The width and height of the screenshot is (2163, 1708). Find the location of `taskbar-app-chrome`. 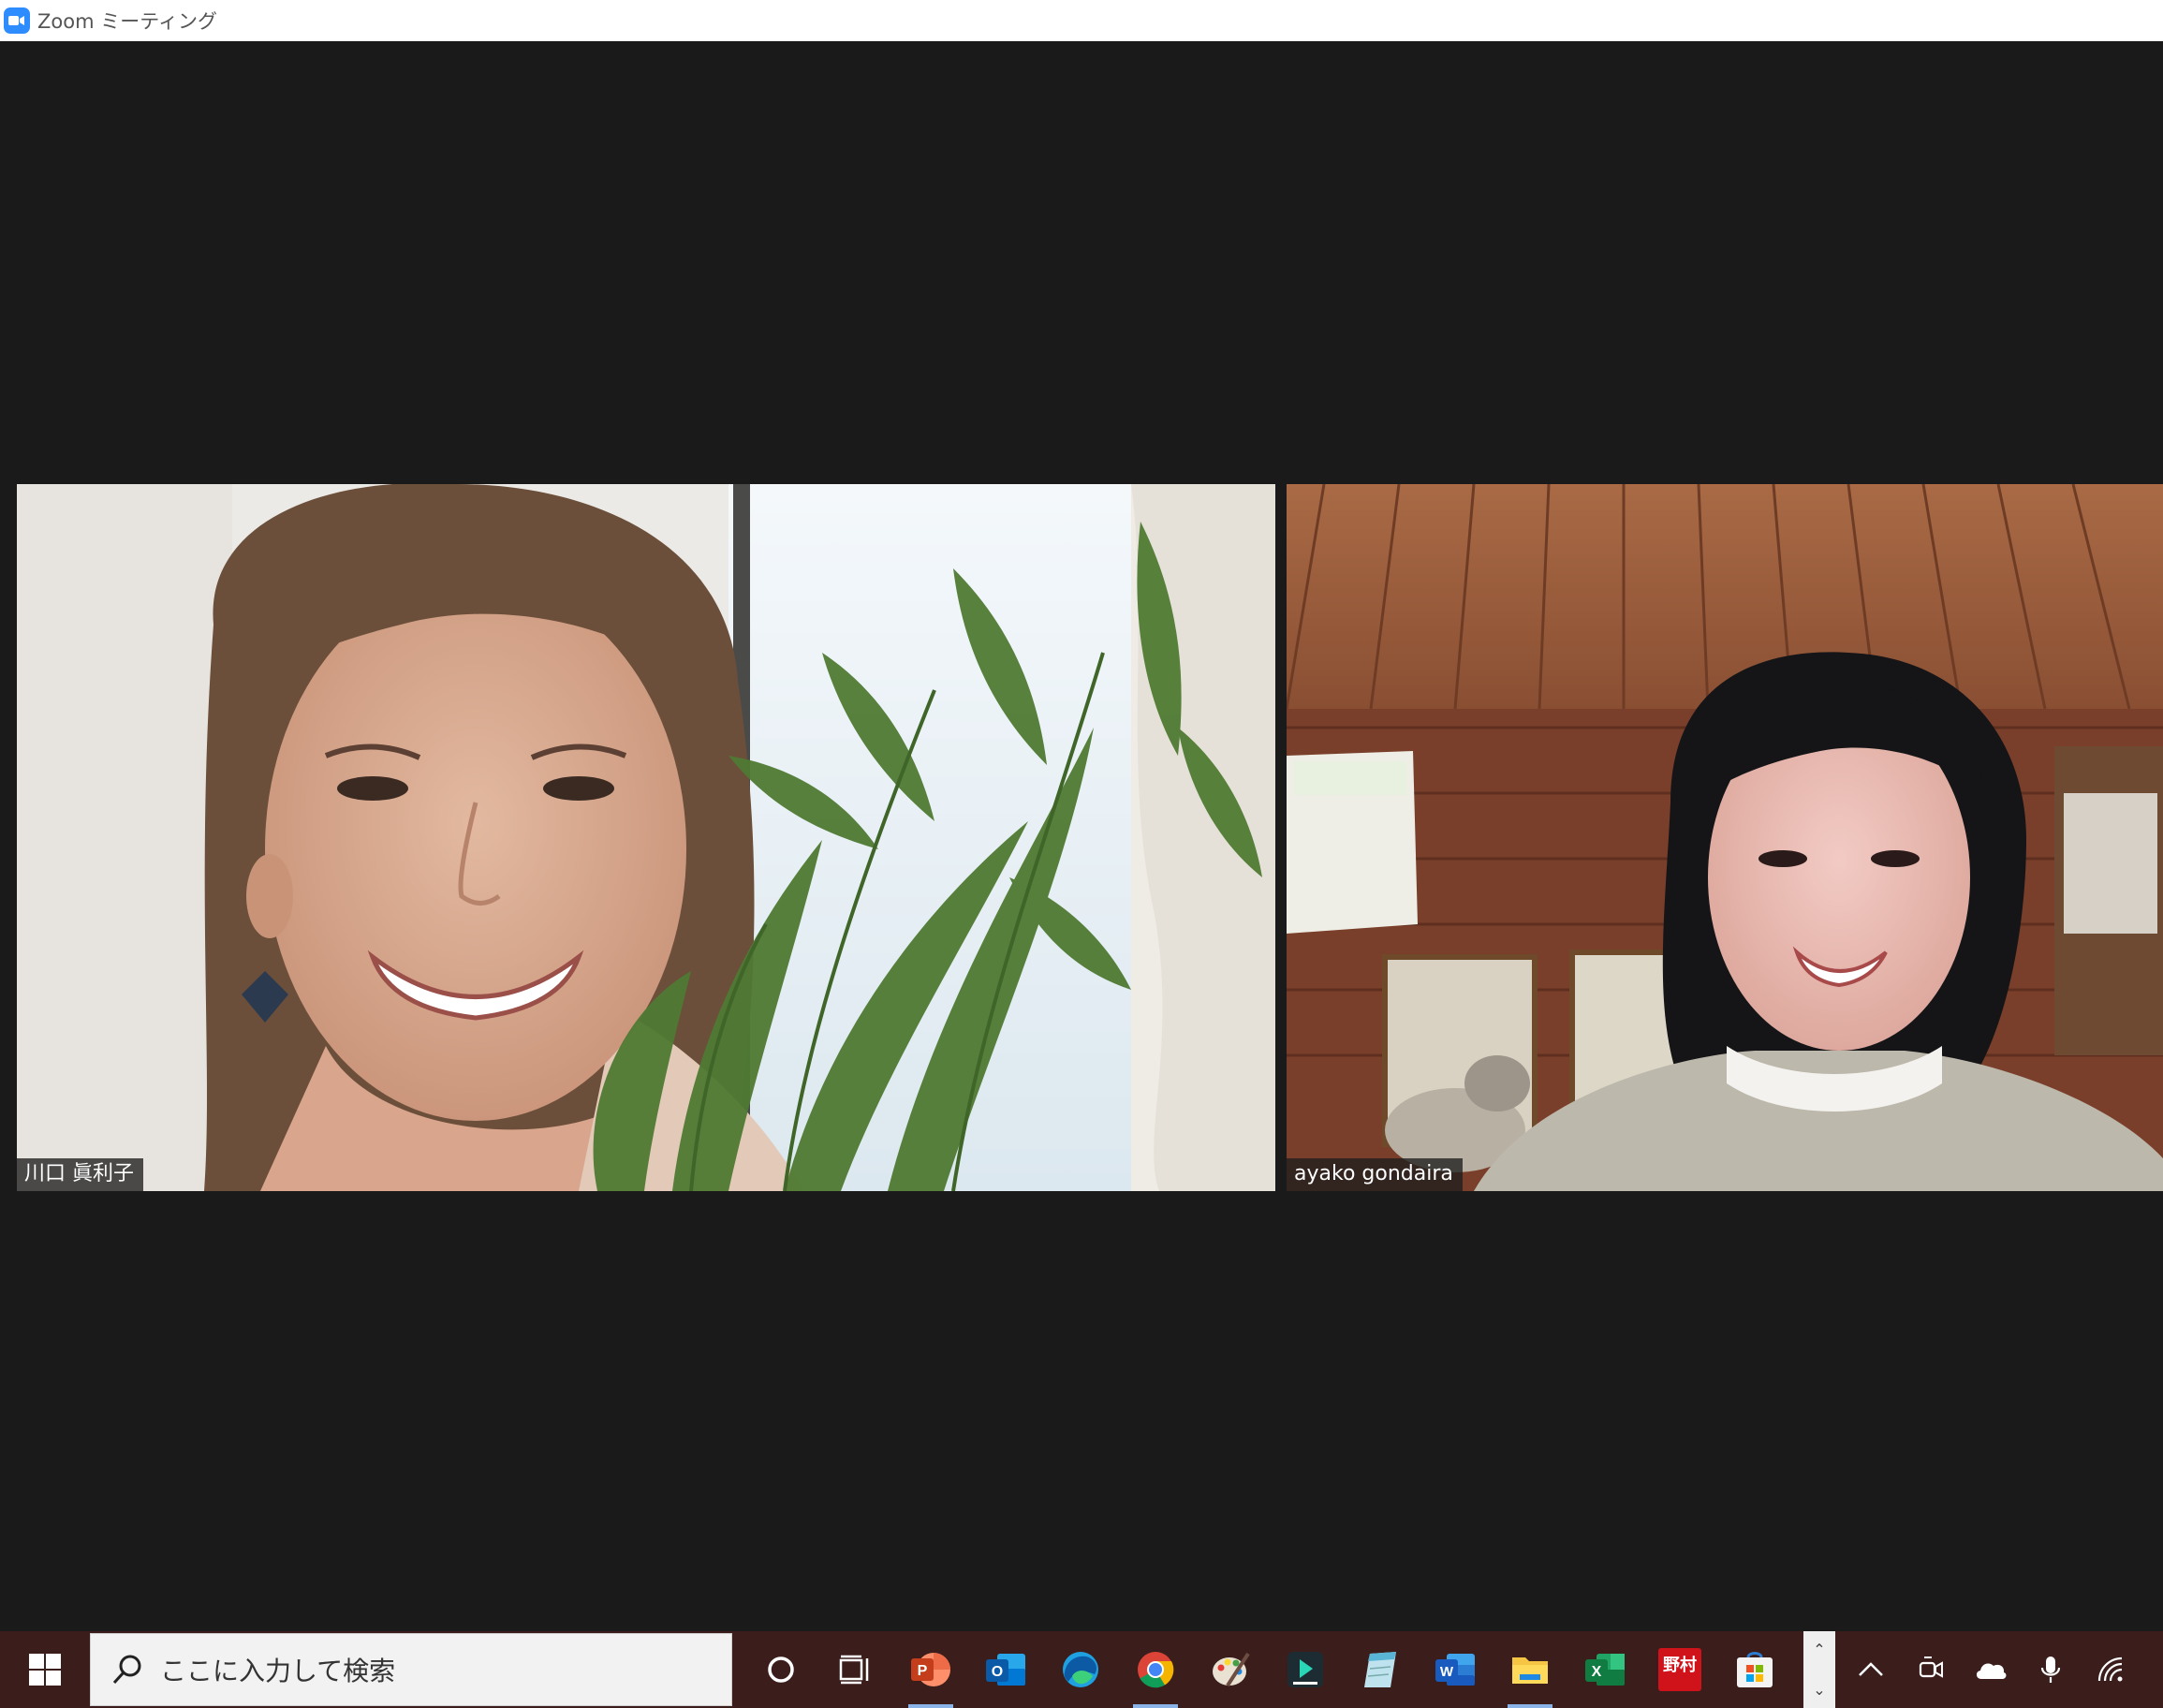

taskbar-app-chrome is located at coordinates (1155, 1670).